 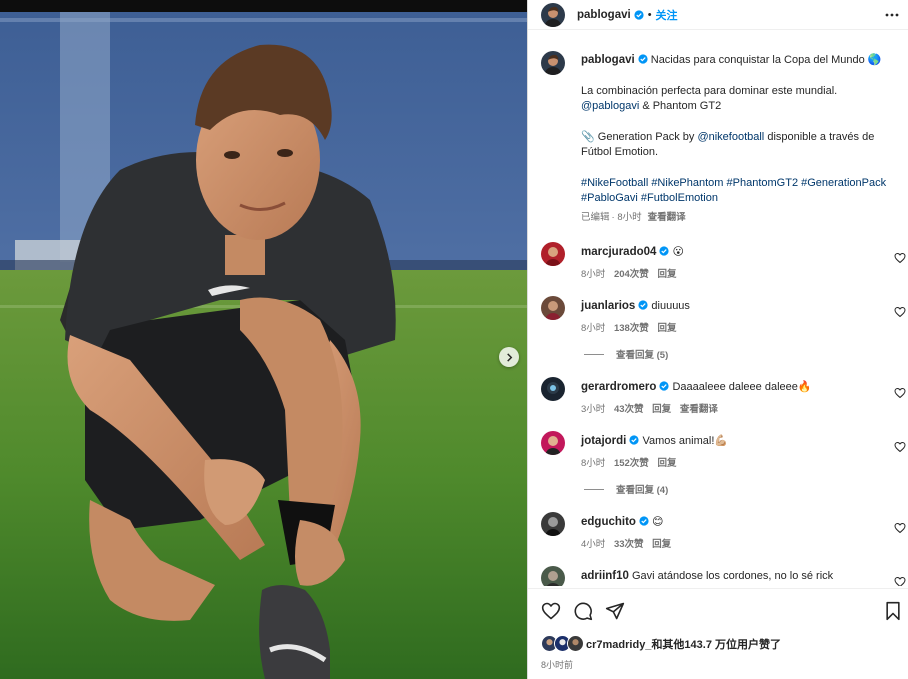 What do you see at coordinates (629, 409) in the screenshot?
I see `comment-likes: 43次赞` at bounding box center [629, 409].